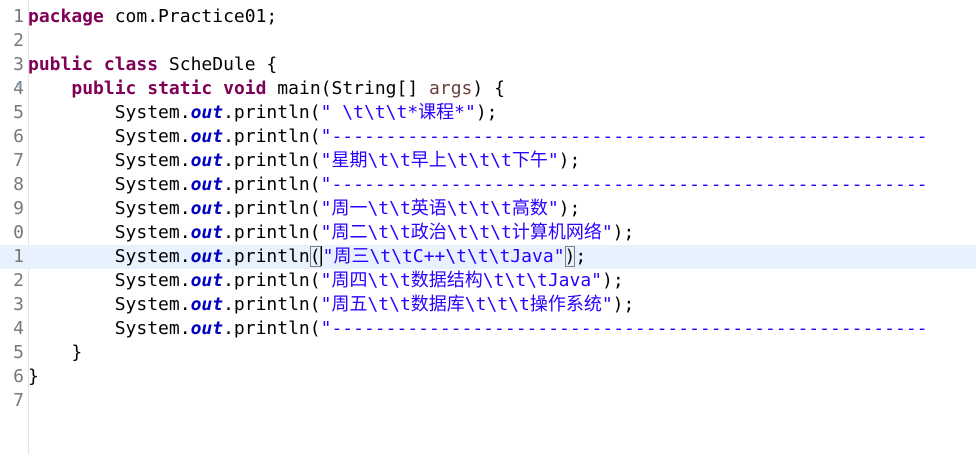  I want to click on class-name: ScheDule {, so click(218, 64).